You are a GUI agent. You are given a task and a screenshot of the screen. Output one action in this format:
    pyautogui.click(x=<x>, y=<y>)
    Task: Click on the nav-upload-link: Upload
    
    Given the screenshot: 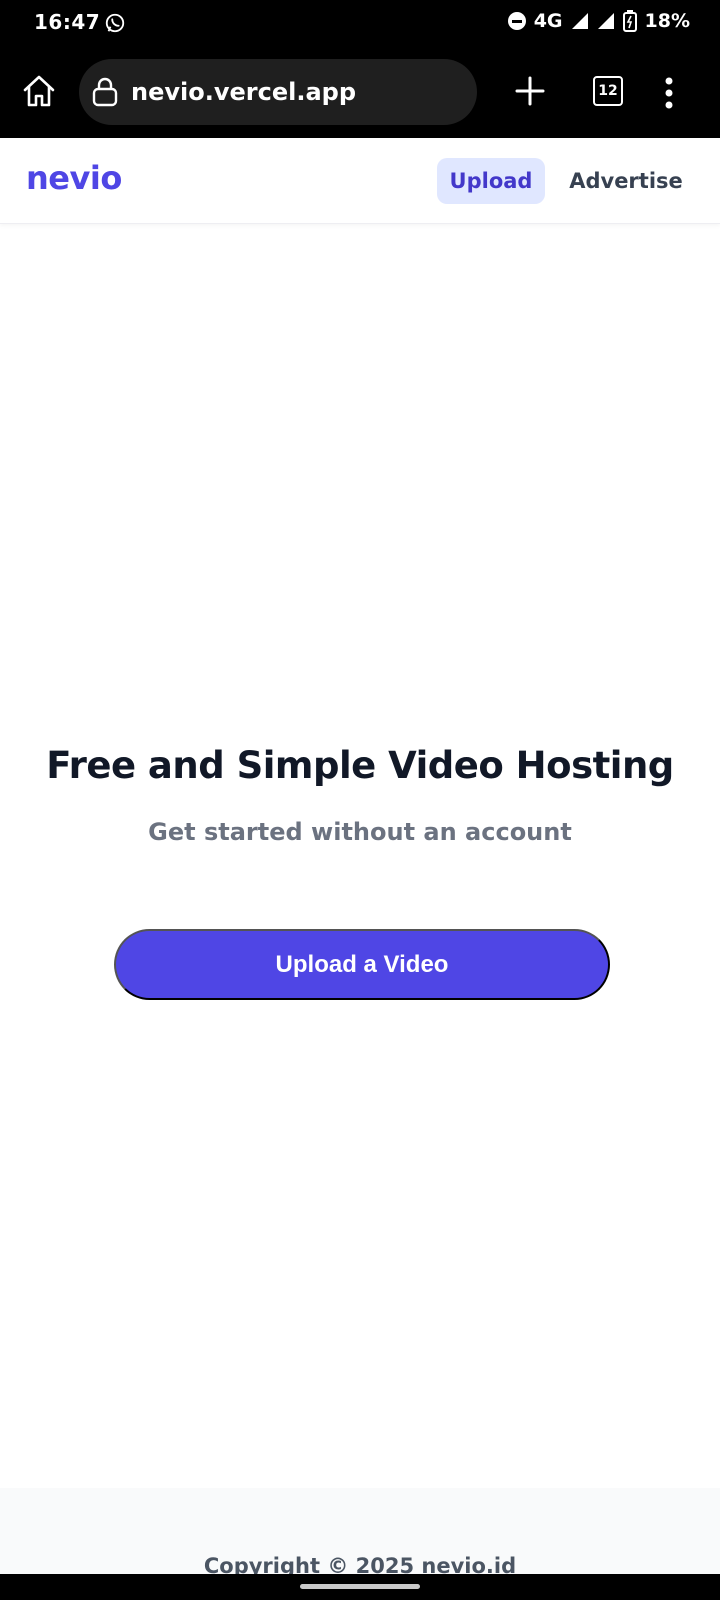 What is the action you would take?
    pyautogui.click(x=491, y=181)
    